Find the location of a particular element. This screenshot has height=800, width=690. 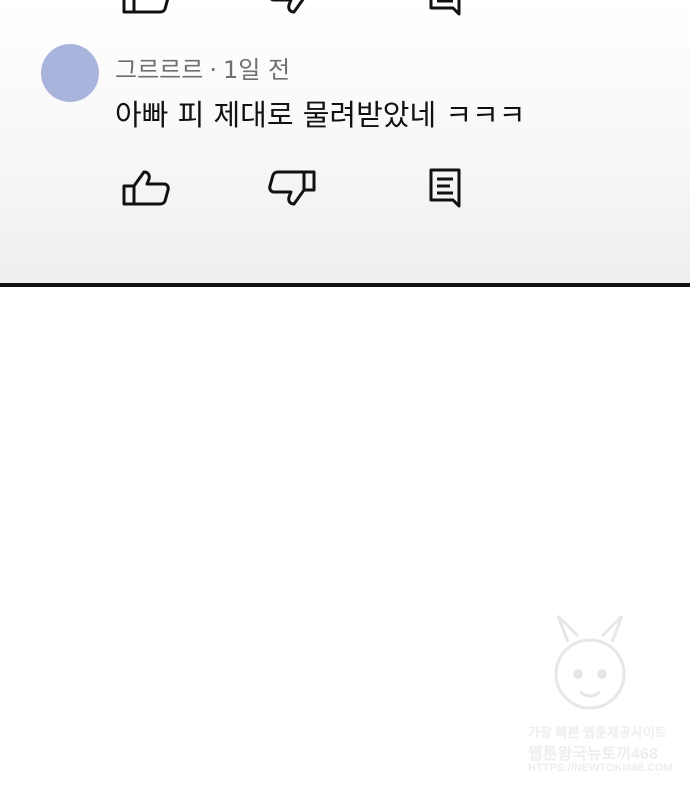

panel-bottom-border is located at coordinates (345, 285).